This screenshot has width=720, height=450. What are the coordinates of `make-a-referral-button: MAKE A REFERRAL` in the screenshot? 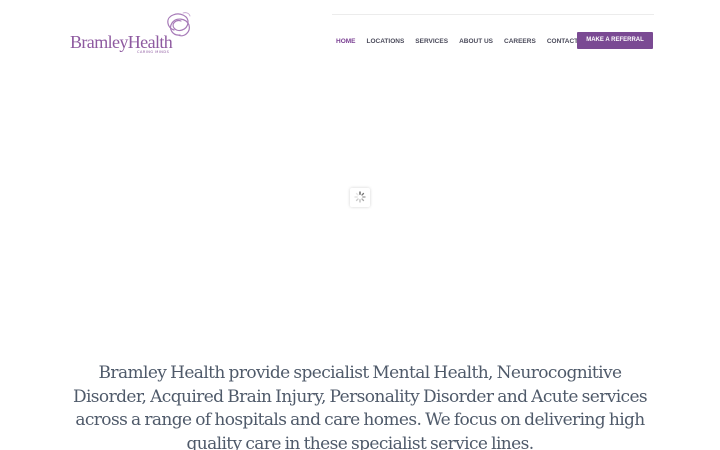 It's located at (615, 40).